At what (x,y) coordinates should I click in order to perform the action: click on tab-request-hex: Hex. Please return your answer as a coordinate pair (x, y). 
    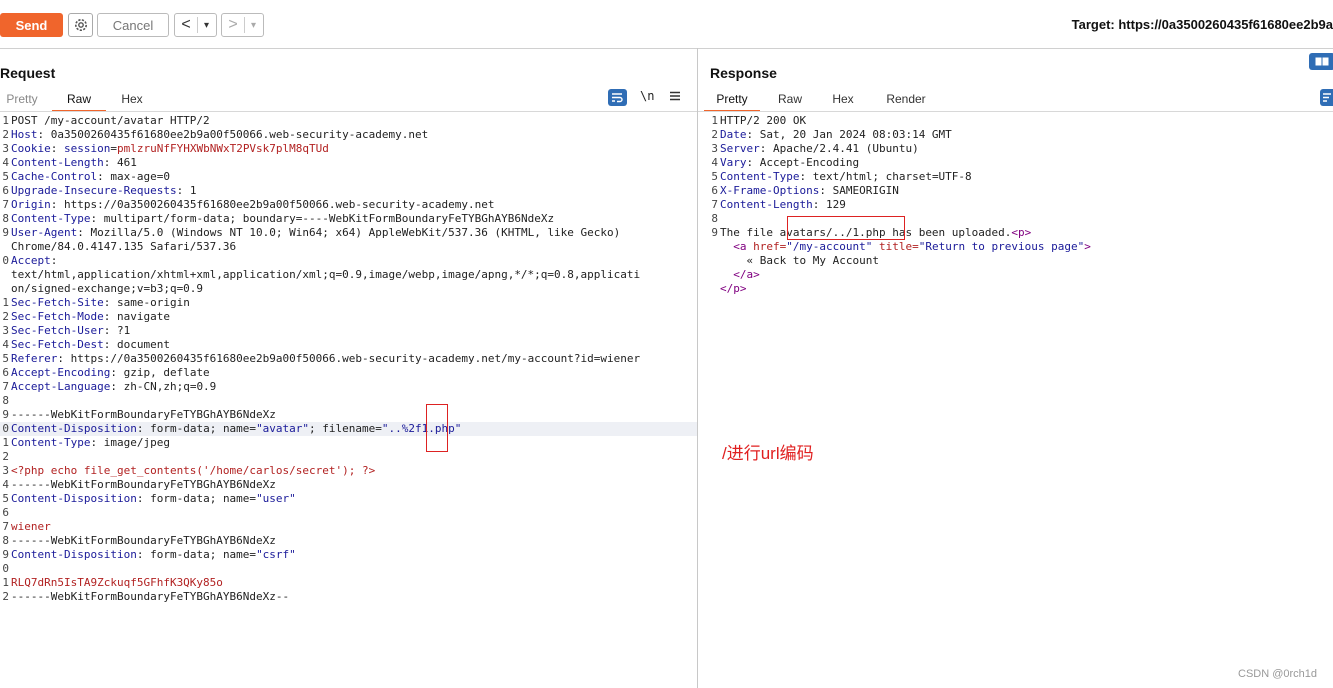
    Looking at the image, I should click on (132, 99).